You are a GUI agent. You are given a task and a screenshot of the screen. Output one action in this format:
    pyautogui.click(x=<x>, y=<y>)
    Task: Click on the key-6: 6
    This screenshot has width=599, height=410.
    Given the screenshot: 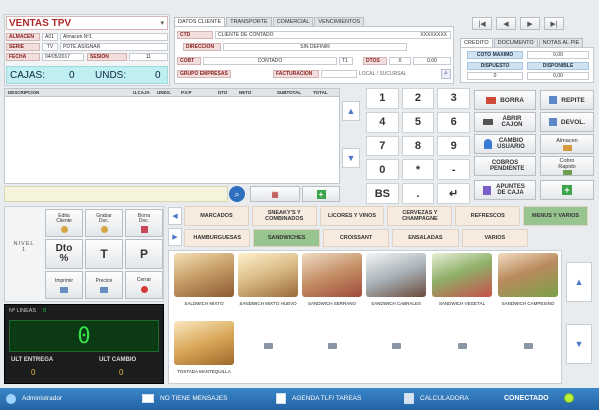 What is the action you would take?
    pyautogui.click(x=453, y=122)
    